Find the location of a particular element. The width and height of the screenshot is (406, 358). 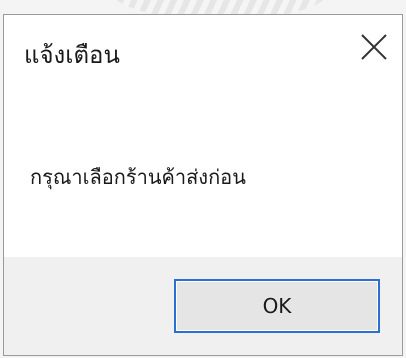

close-icon is located at coordinates (374, 47).